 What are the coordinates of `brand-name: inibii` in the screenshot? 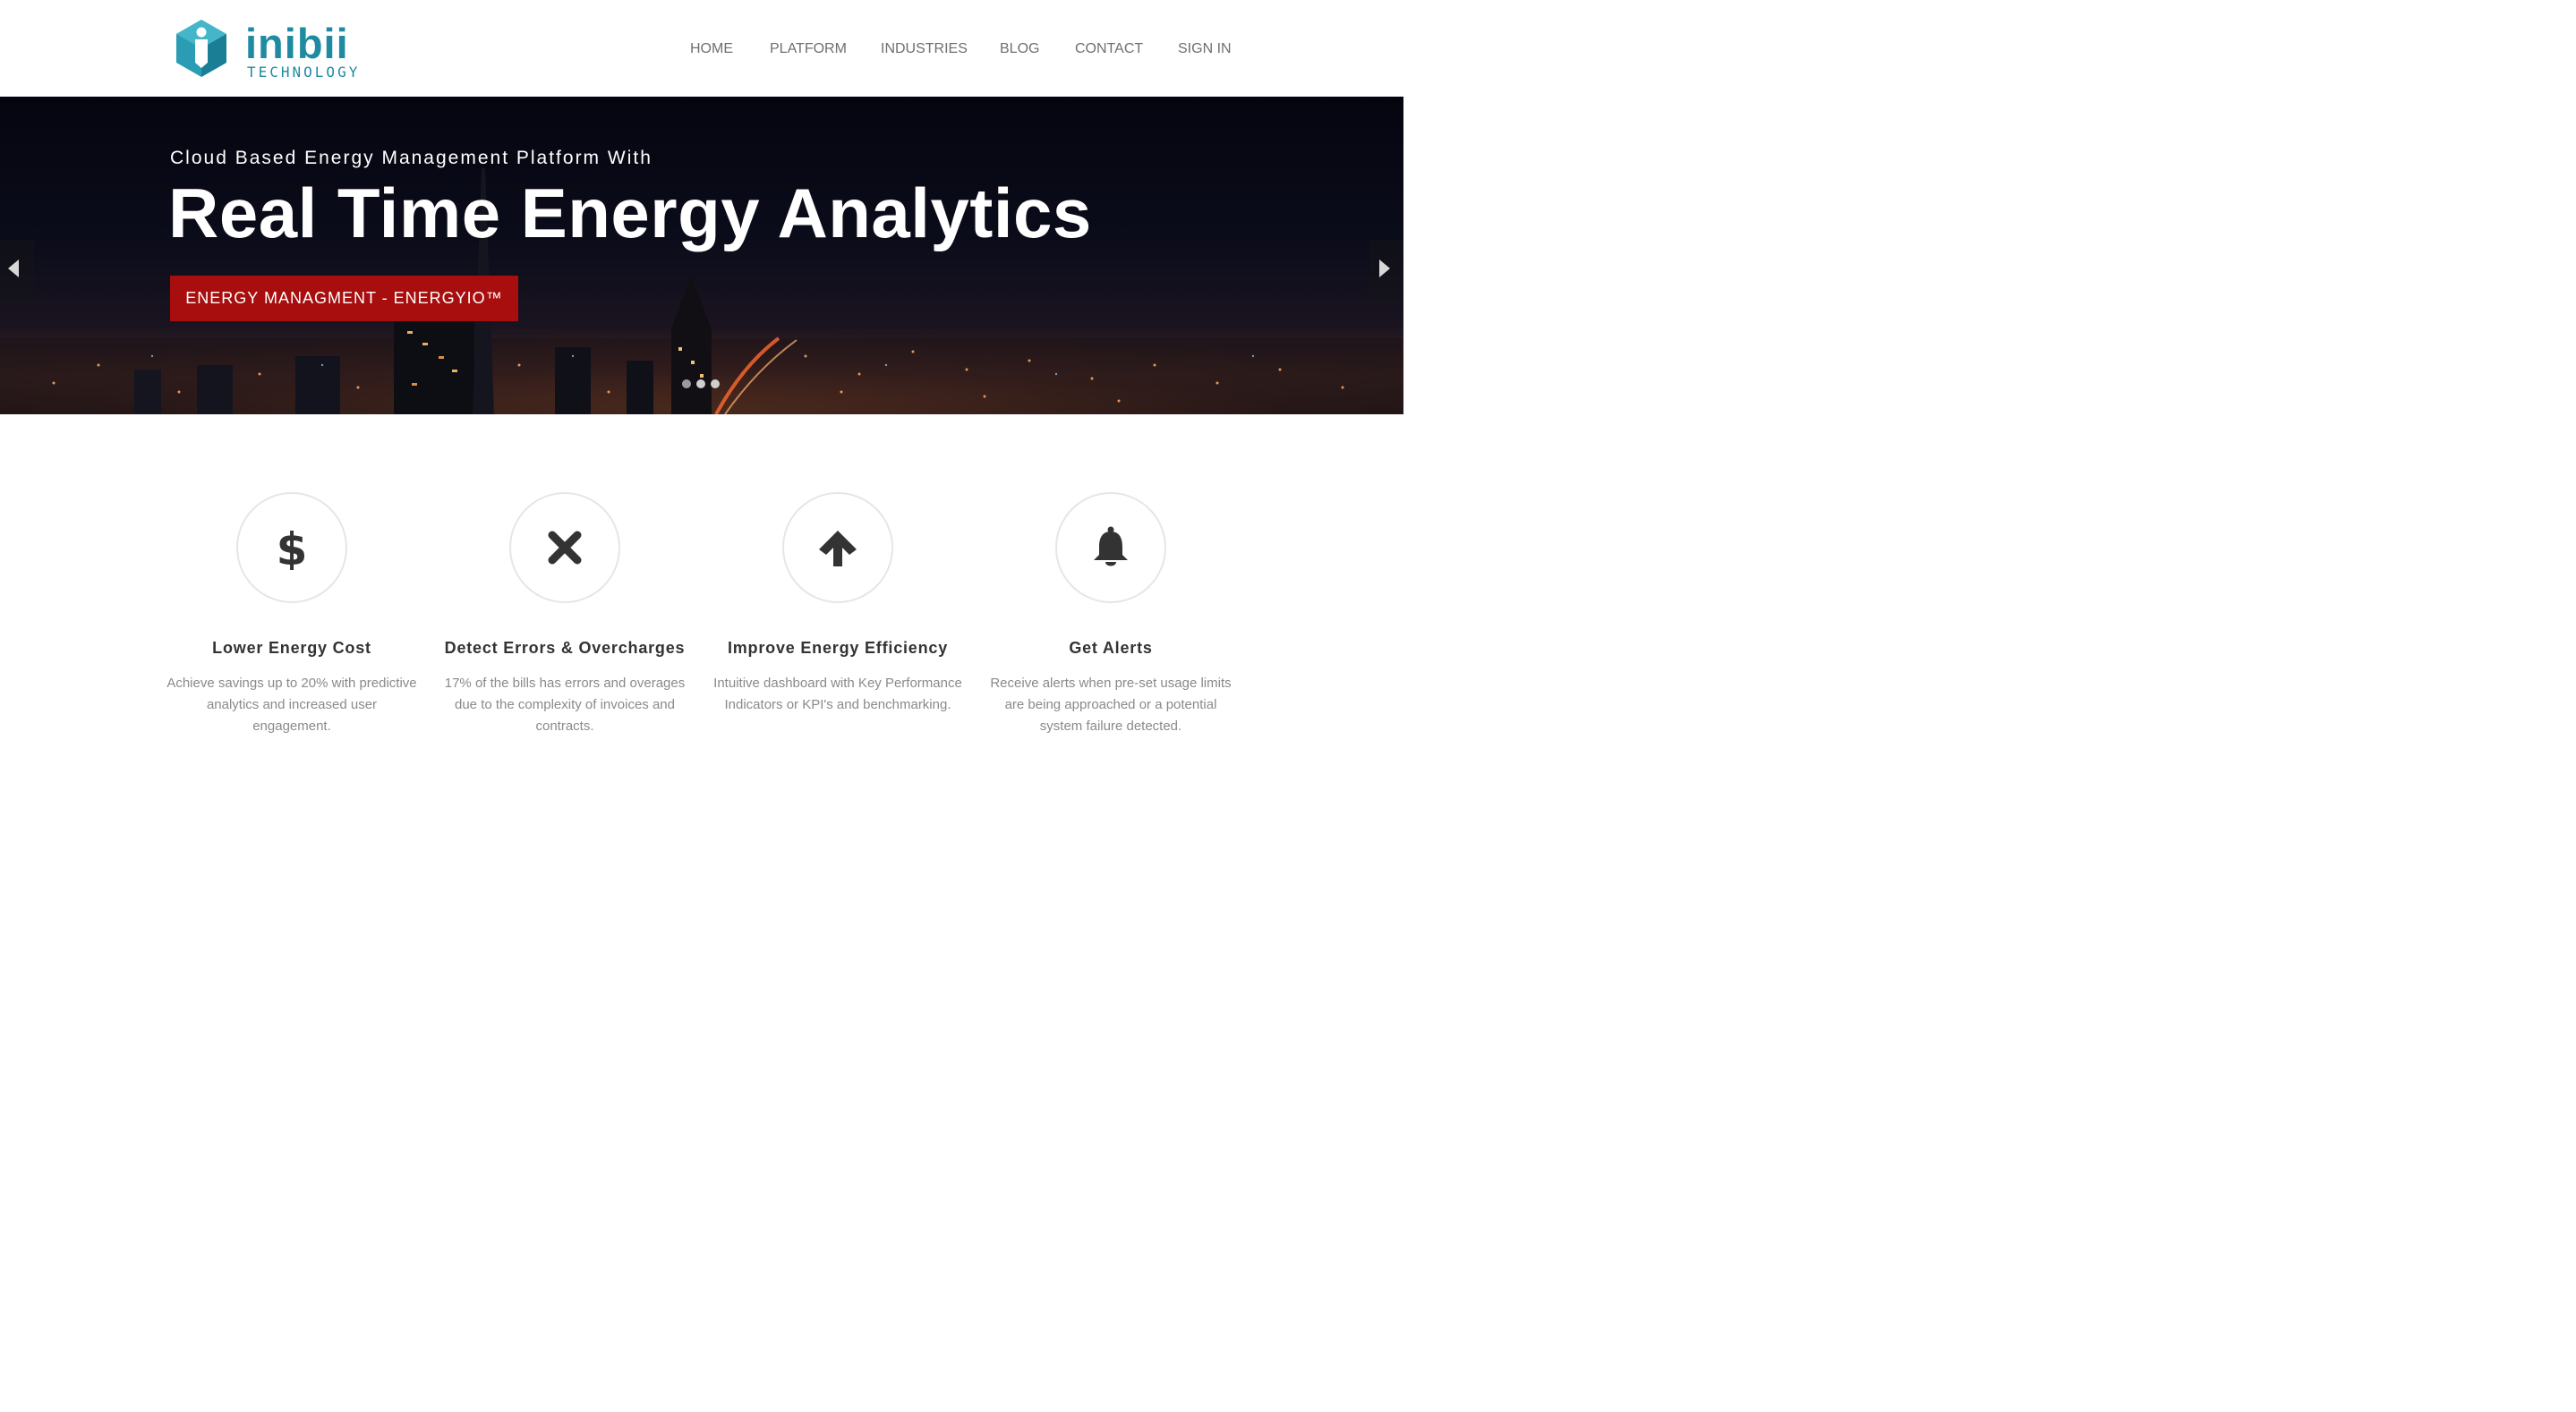 It's located at (297, 43).